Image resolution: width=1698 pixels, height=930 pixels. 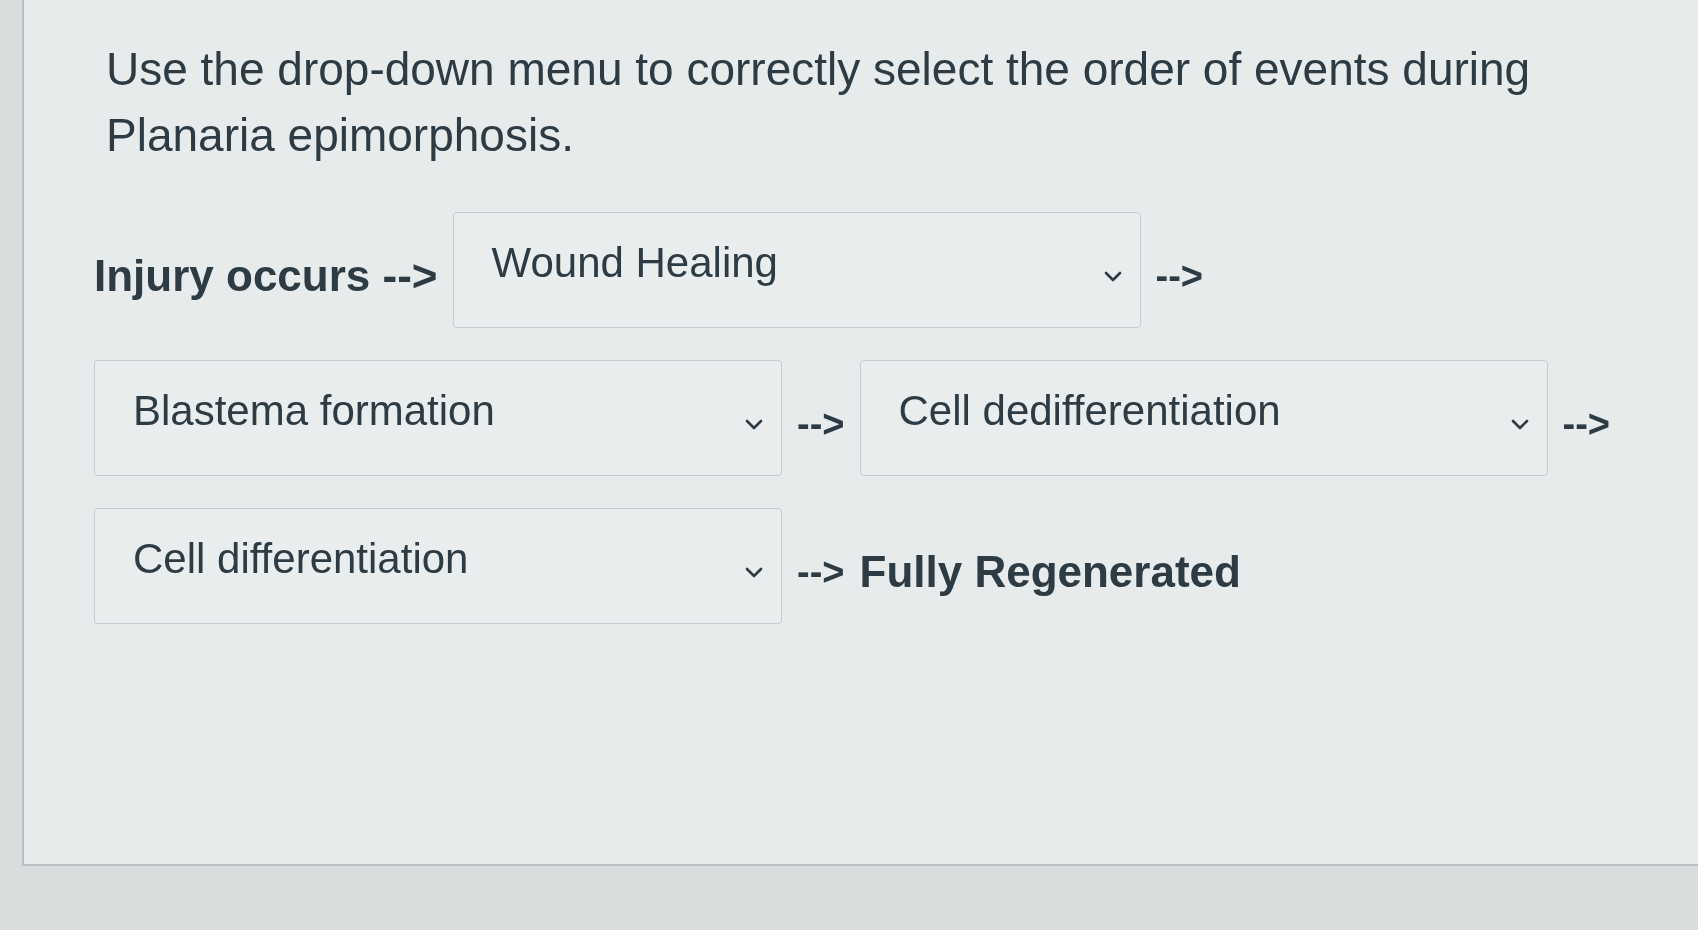 I want to click on step-label: Injury occurs -->, so click(x=266, y=276).